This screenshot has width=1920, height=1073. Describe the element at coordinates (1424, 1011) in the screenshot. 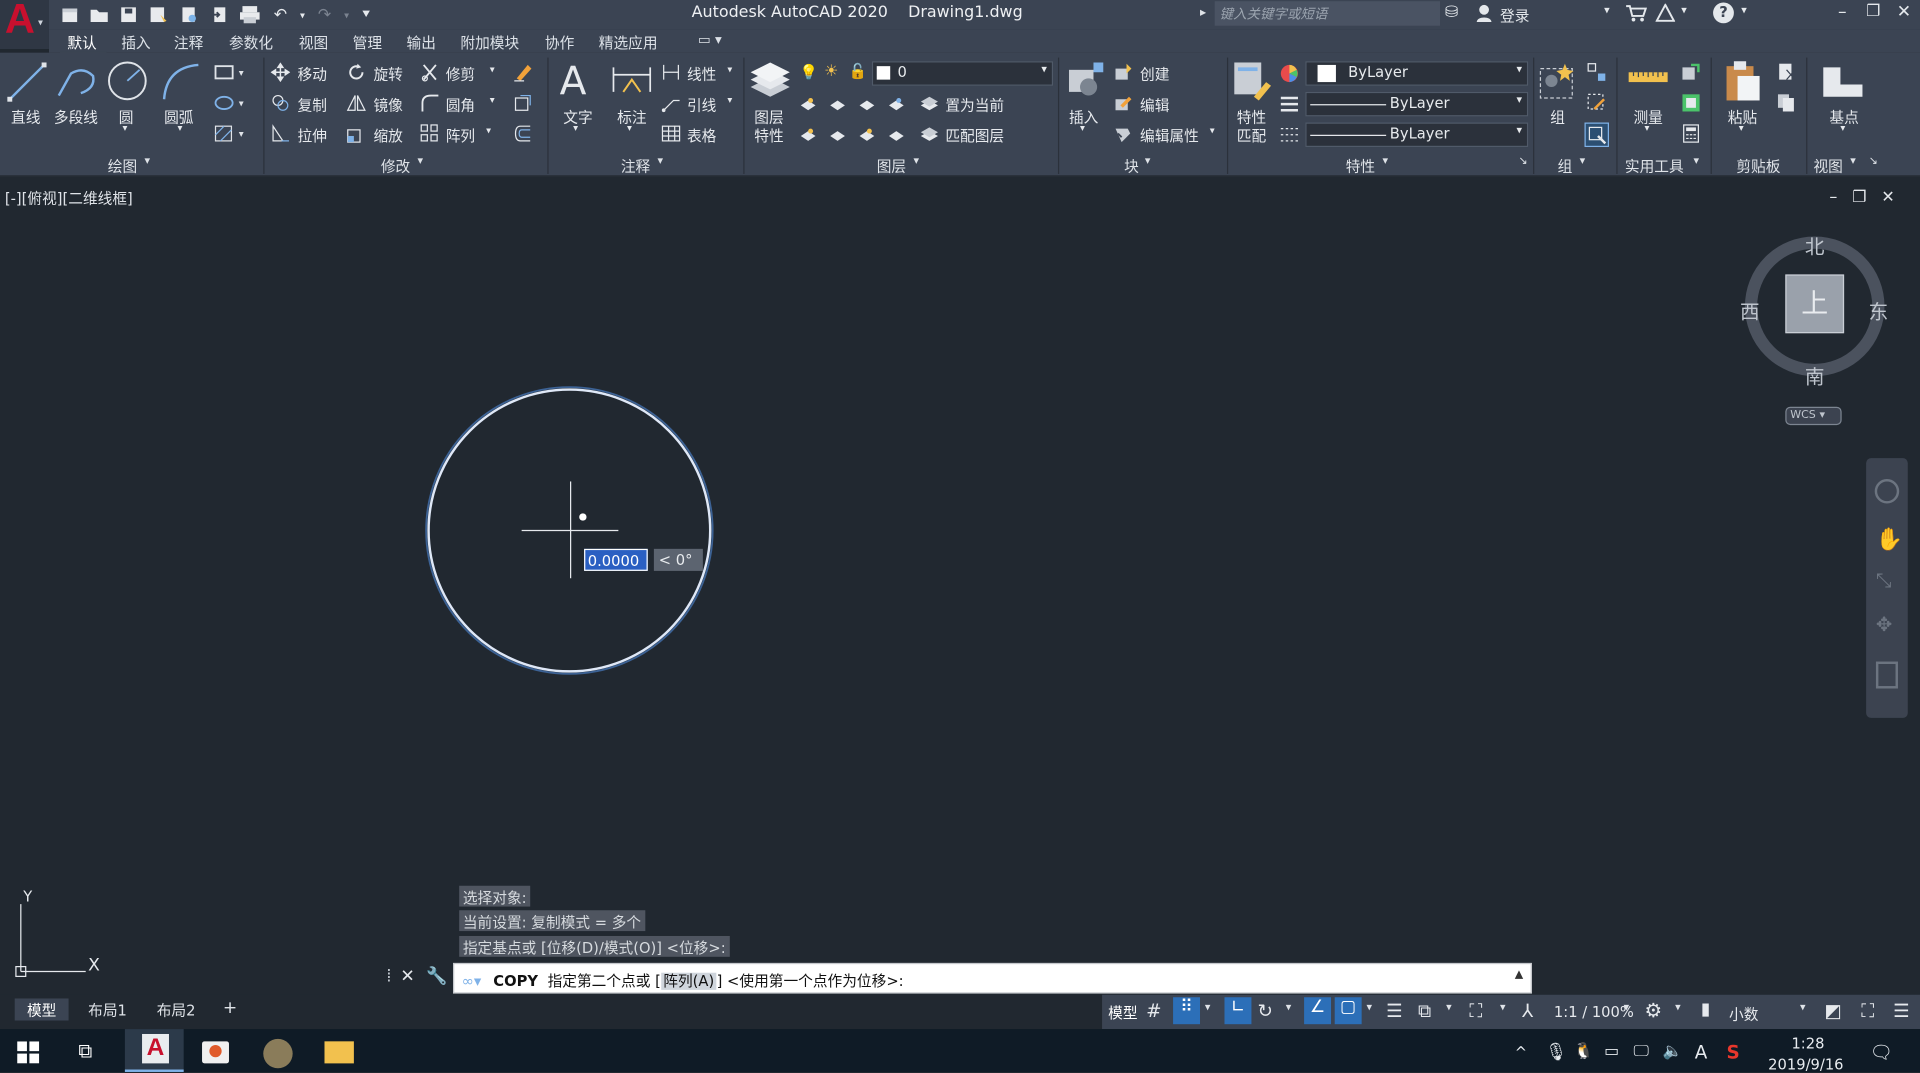

I see `transparency-toggle-icon: ⧉` at that location.